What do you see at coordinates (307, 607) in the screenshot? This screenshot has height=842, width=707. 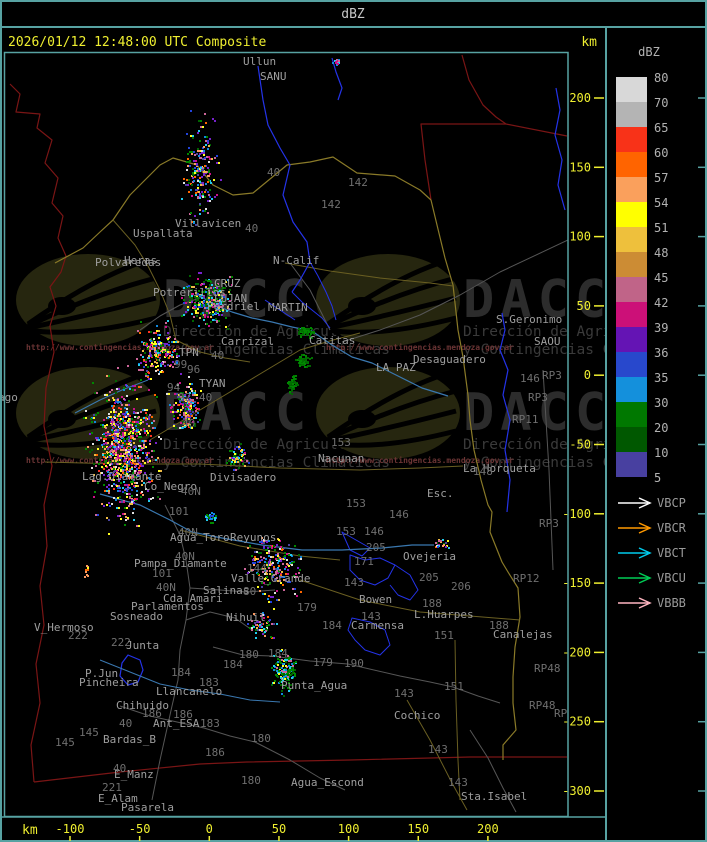 I see `map-route-label: 179` at bounding box center [307, 607].